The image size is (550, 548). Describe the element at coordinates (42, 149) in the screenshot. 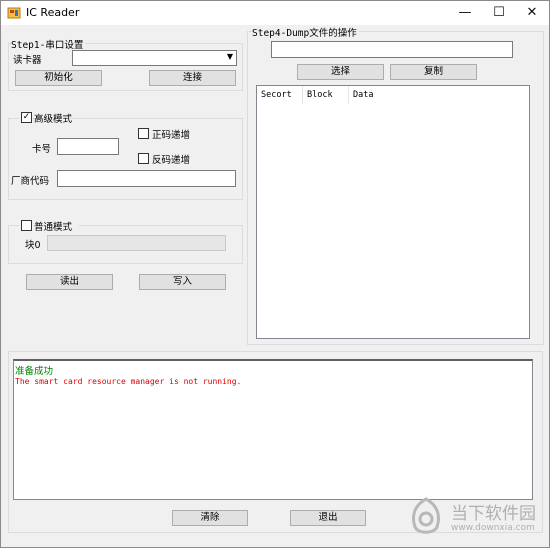

I see `card-number-label: 卡号` at that location.